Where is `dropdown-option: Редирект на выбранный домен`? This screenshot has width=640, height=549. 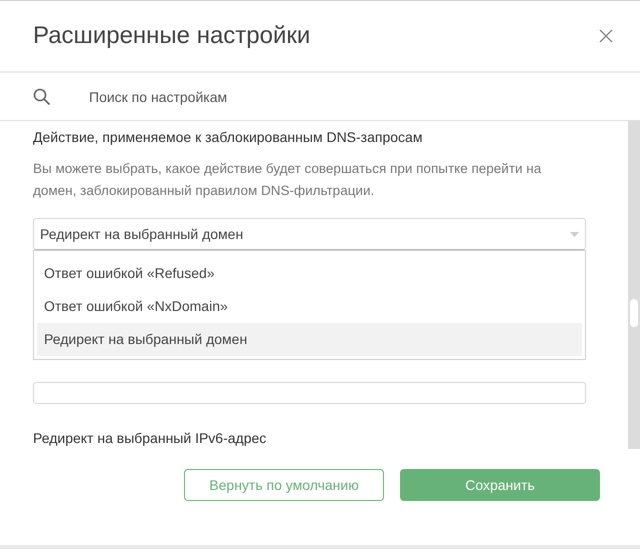 dropdown-option: Редирект на выбранный домен is located at coordinates (309, 339).